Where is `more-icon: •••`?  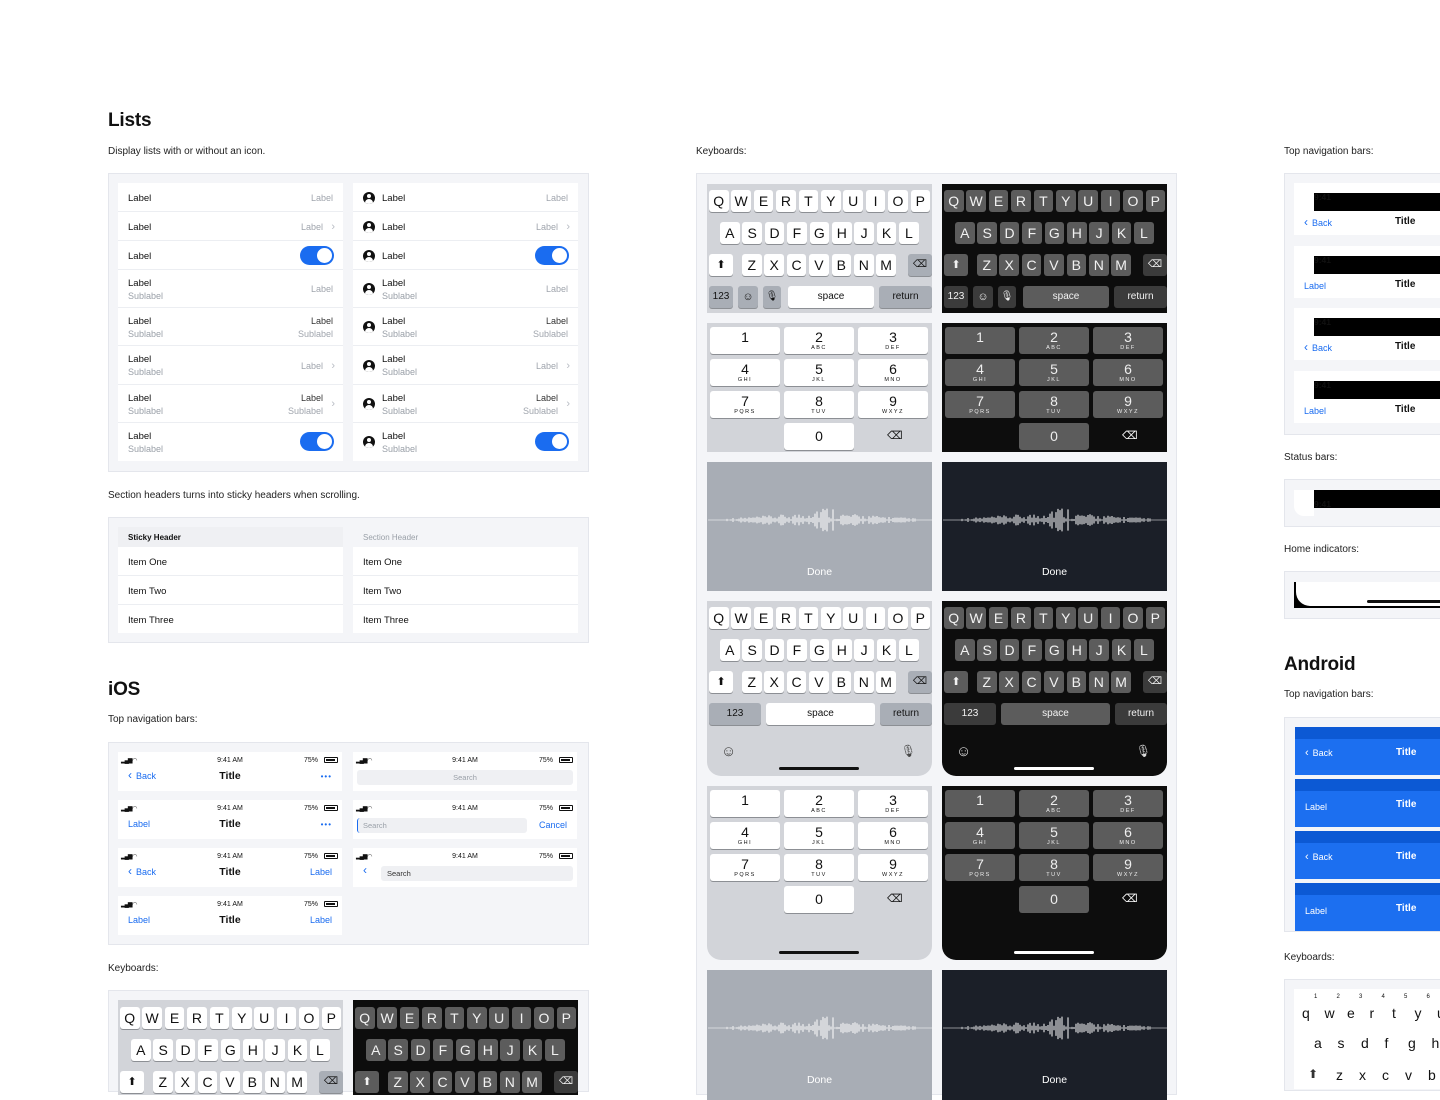 more-icon: ••• is located at coordinates (326, 824).